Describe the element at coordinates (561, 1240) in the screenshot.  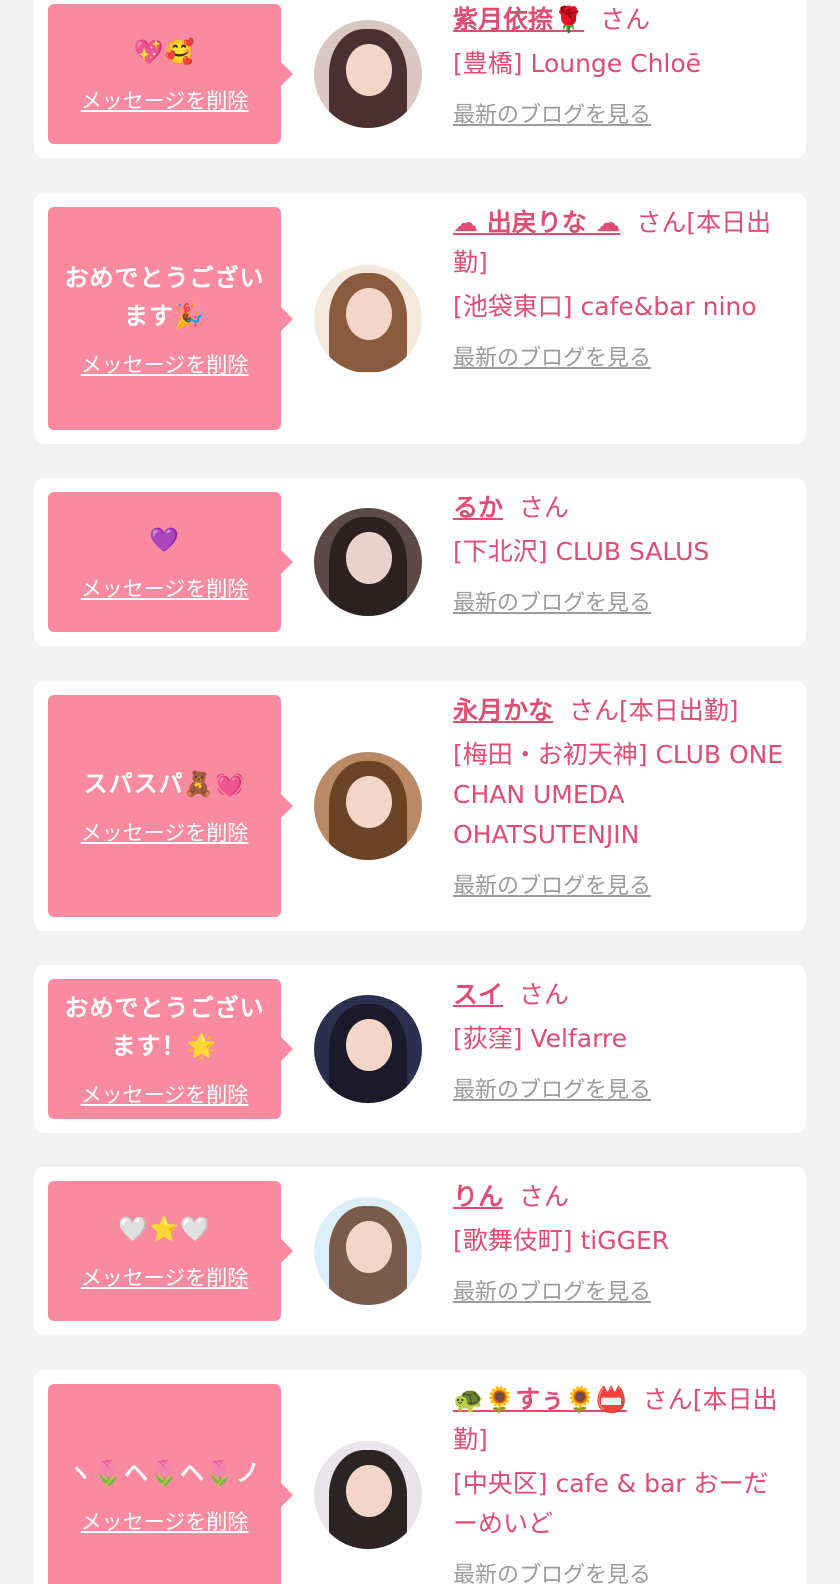
I see `shop-name: [歌舞伎町] tiGGER` at that location.